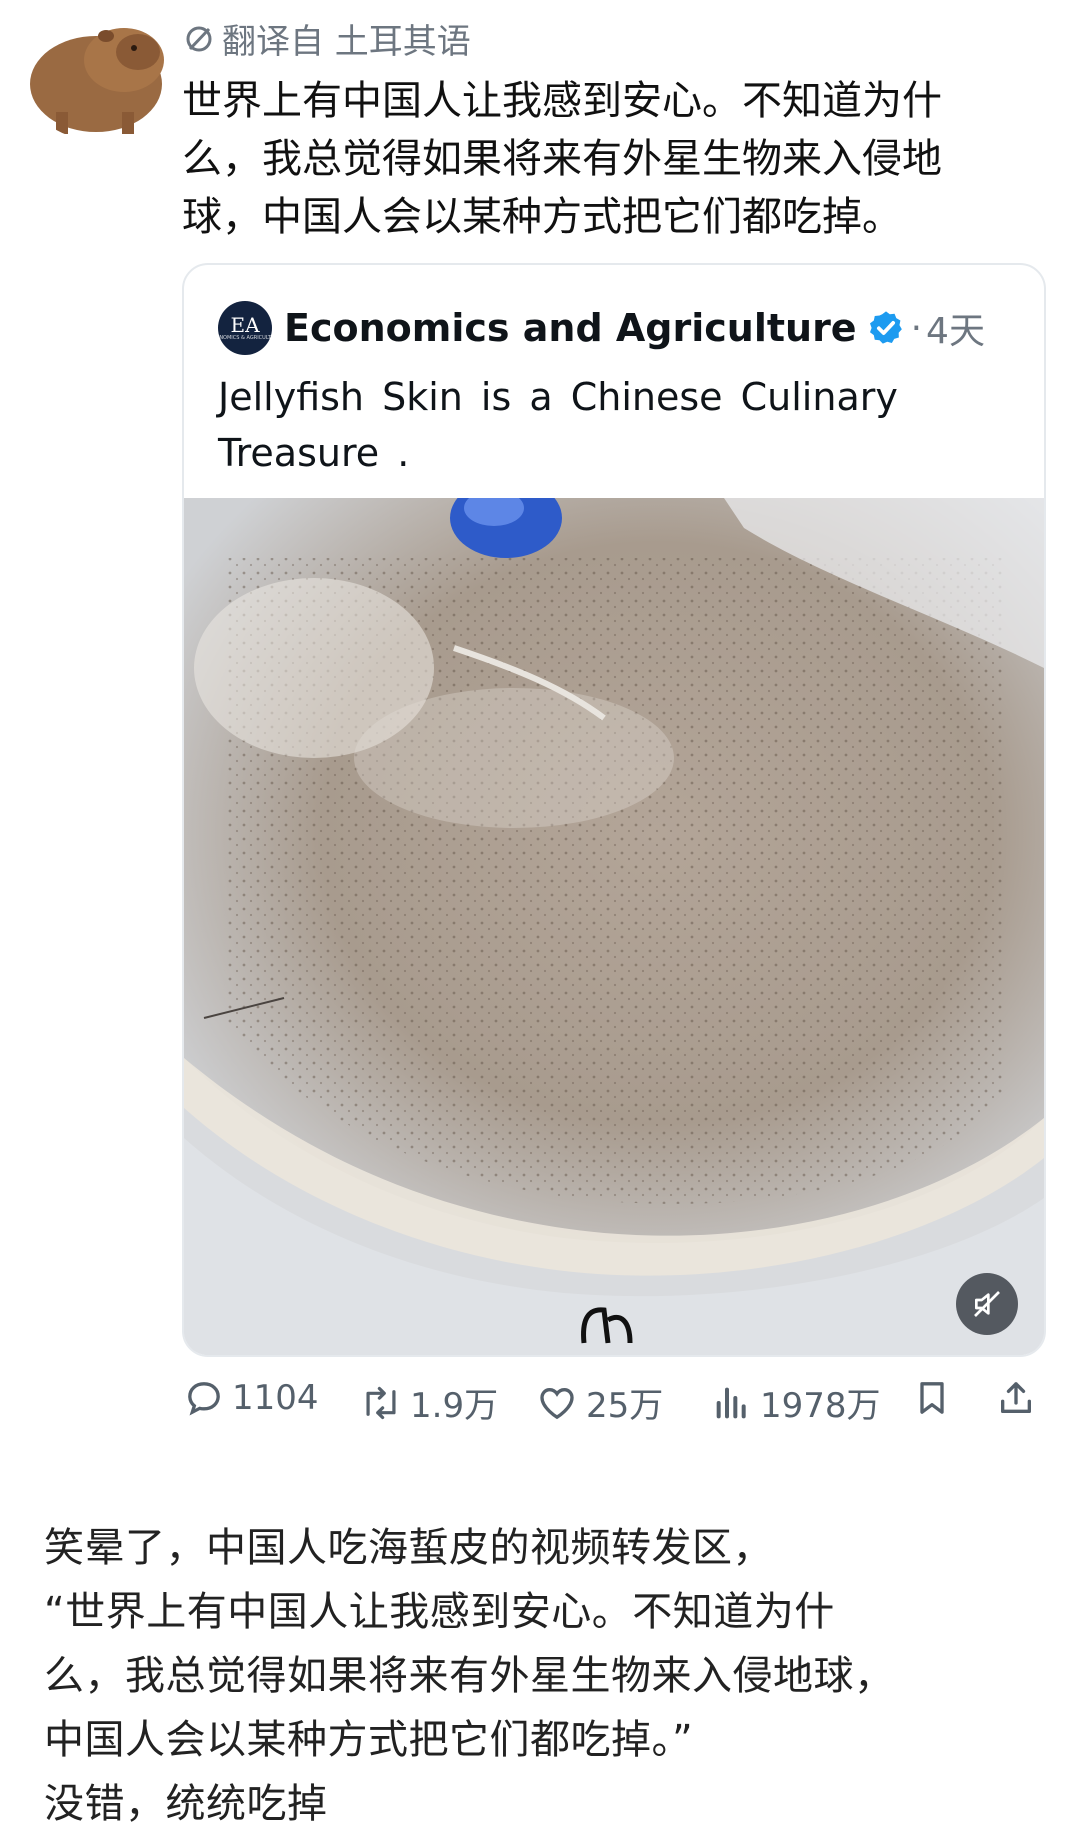  What do you see at coordinates (955, 328) in the screenshot?
I see `quoted-tweet-time: 4天` at bounding box center [955, 328].